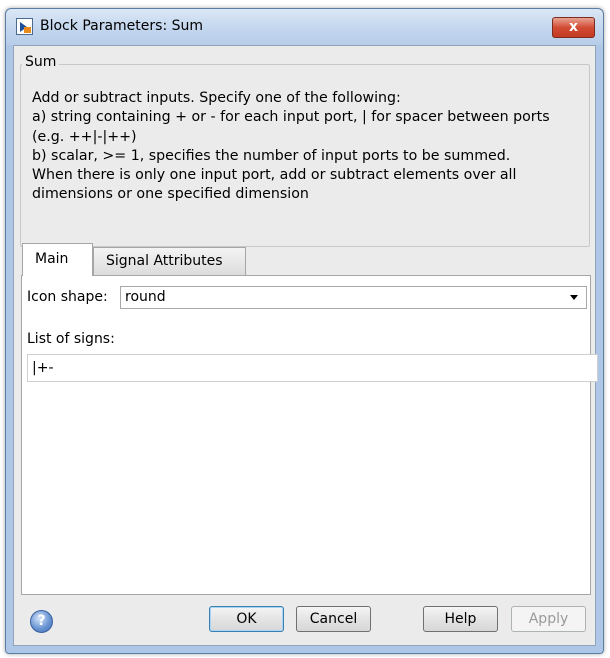  What do you see at coordinates (548, 619) in the screenshot?
I see `apply-button: Apply` at bounding box center [548, 619].